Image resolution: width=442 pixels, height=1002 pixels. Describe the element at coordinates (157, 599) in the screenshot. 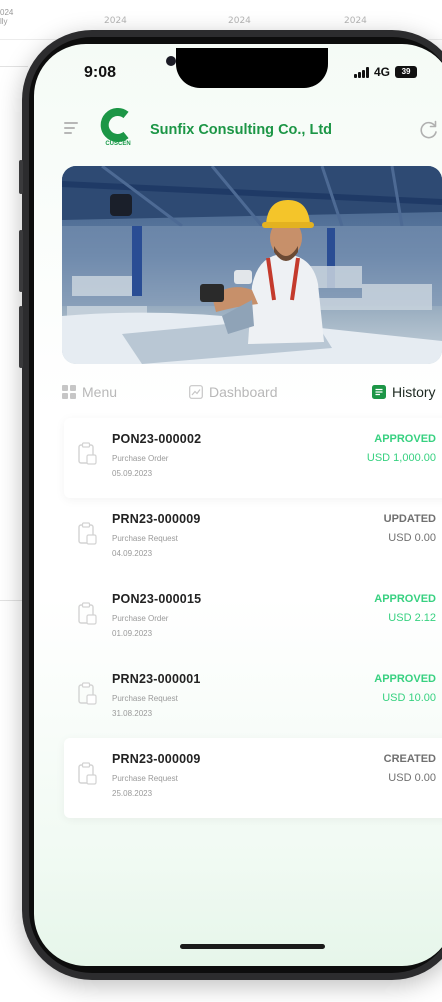

I see `record-code: PON23-000015` at that location.